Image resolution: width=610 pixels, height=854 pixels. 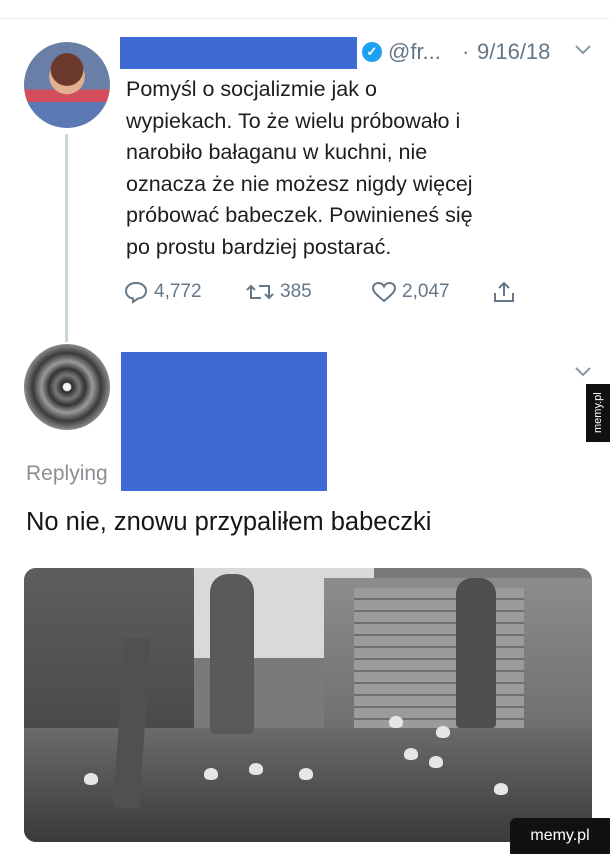 I want to click on bottom-watermark: memy.pl, so click(x=560, y=836).